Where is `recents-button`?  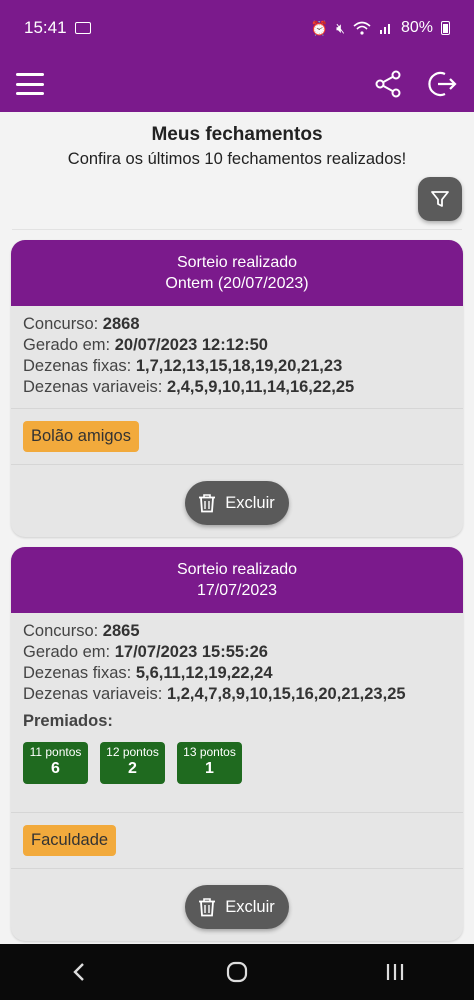 recents-button is located at coordinates (395, 972).